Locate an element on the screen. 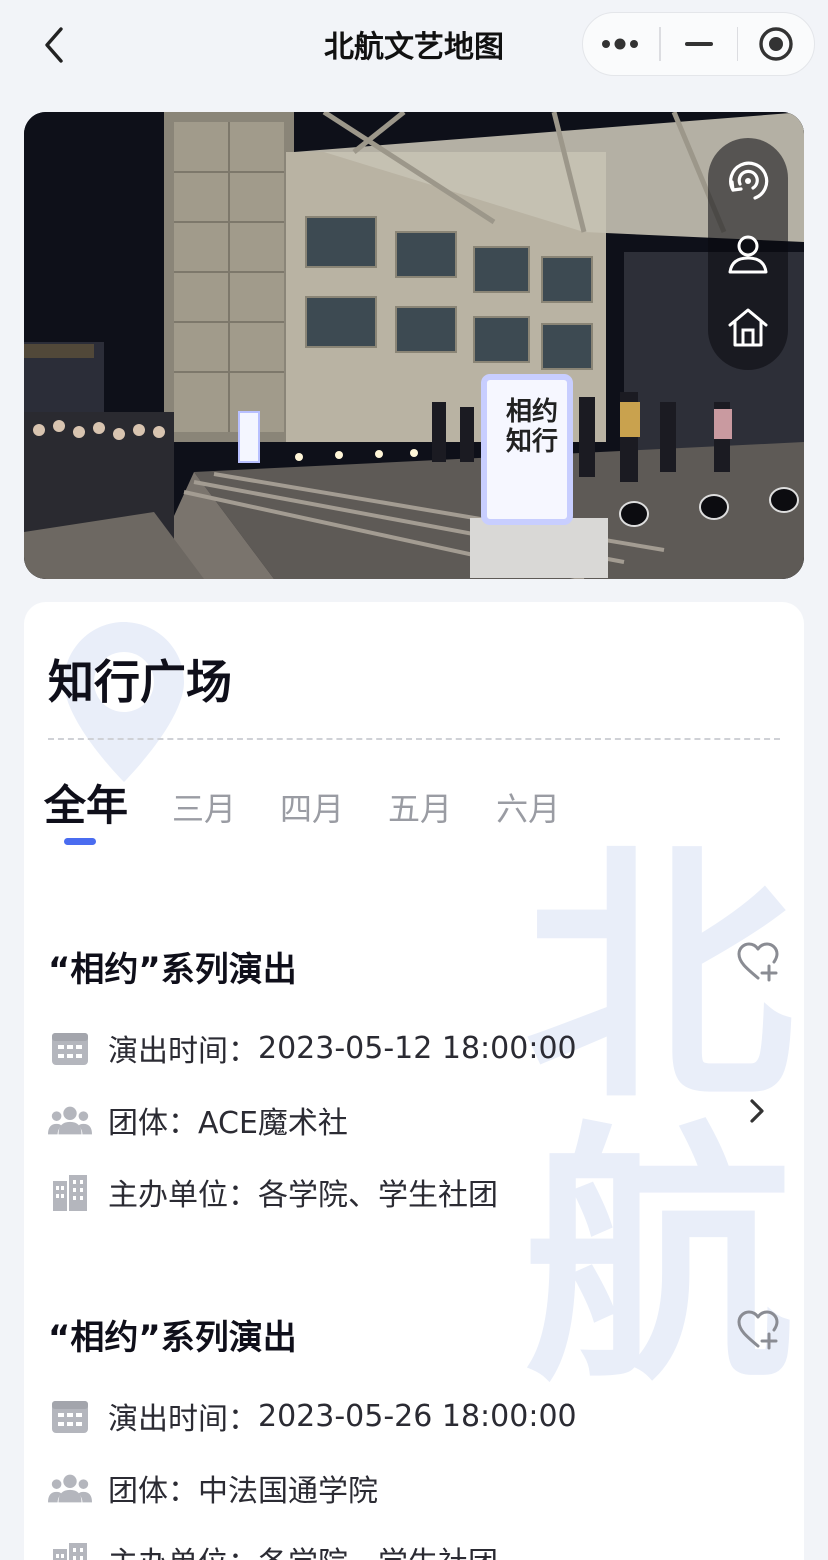  event-group-row: 团体： 中法国通学院 is located at coordinates (213, 1488).